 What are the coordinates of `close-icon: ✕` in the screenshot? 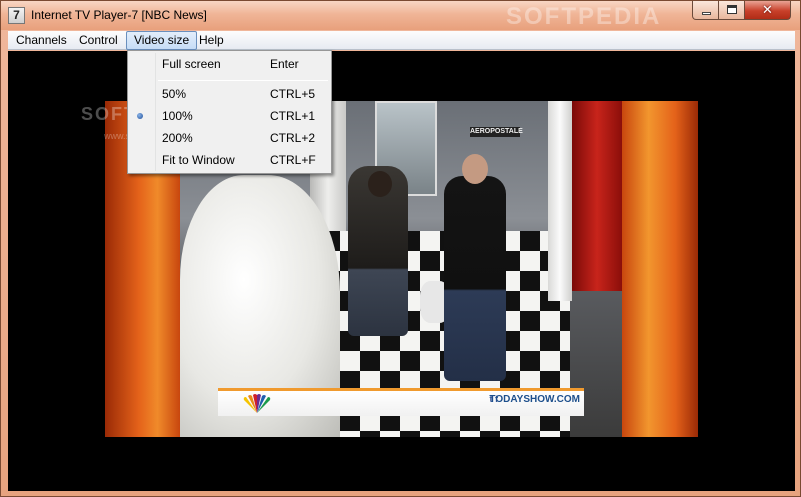 It's located at (767, 9).